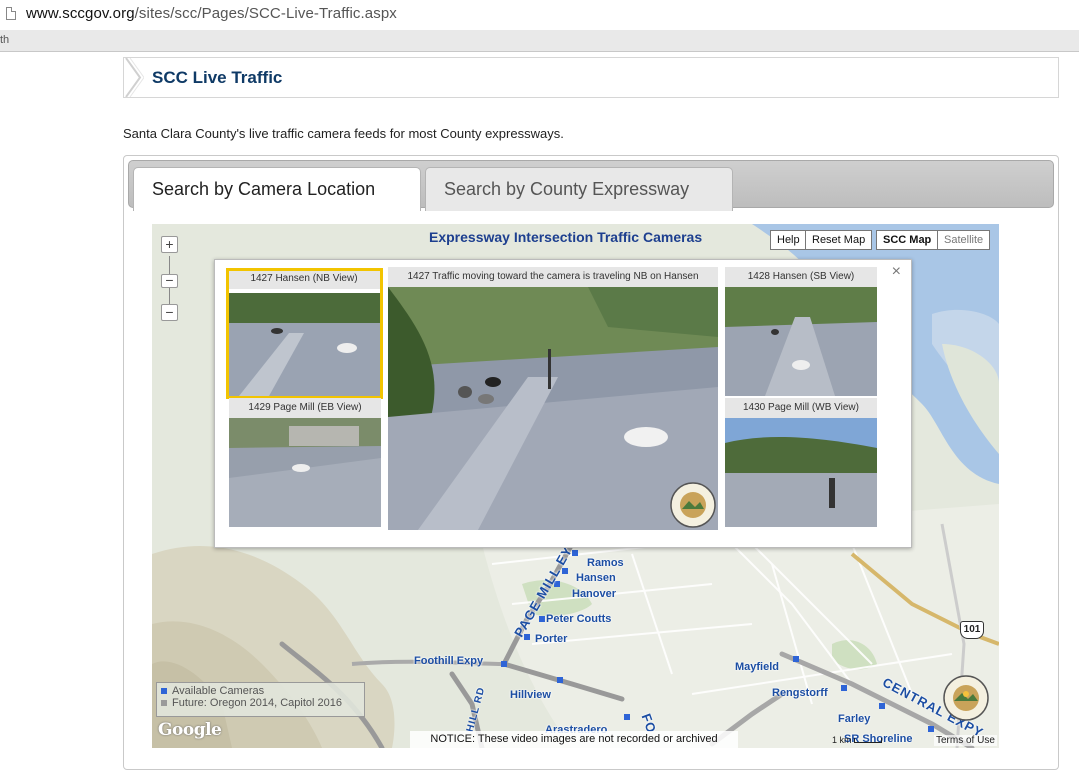  Describe the element at coordinates (190, 730) in the screenshot. I see `google-logo: Google` at that location.